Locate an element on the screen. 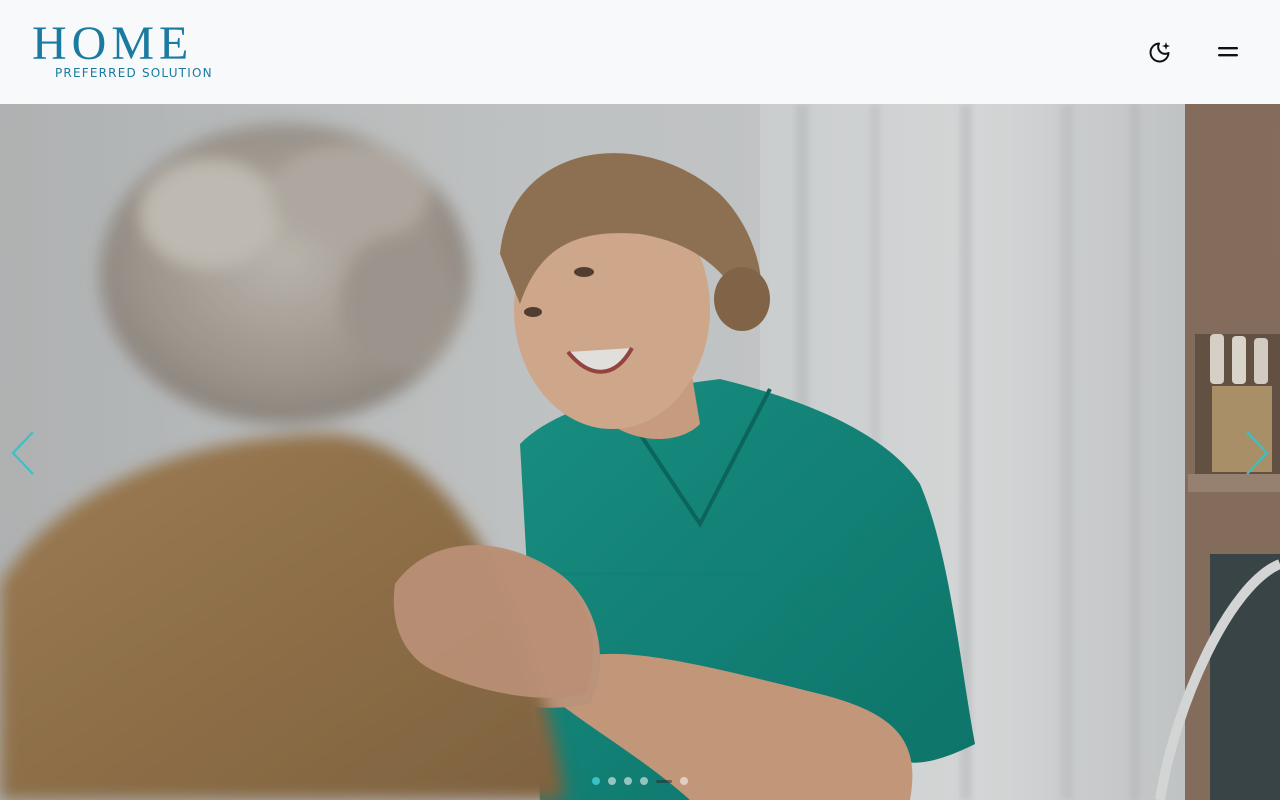 This screenshot has height=800, width=1280. carousel-prev-button is located at coordinates (23, 453).